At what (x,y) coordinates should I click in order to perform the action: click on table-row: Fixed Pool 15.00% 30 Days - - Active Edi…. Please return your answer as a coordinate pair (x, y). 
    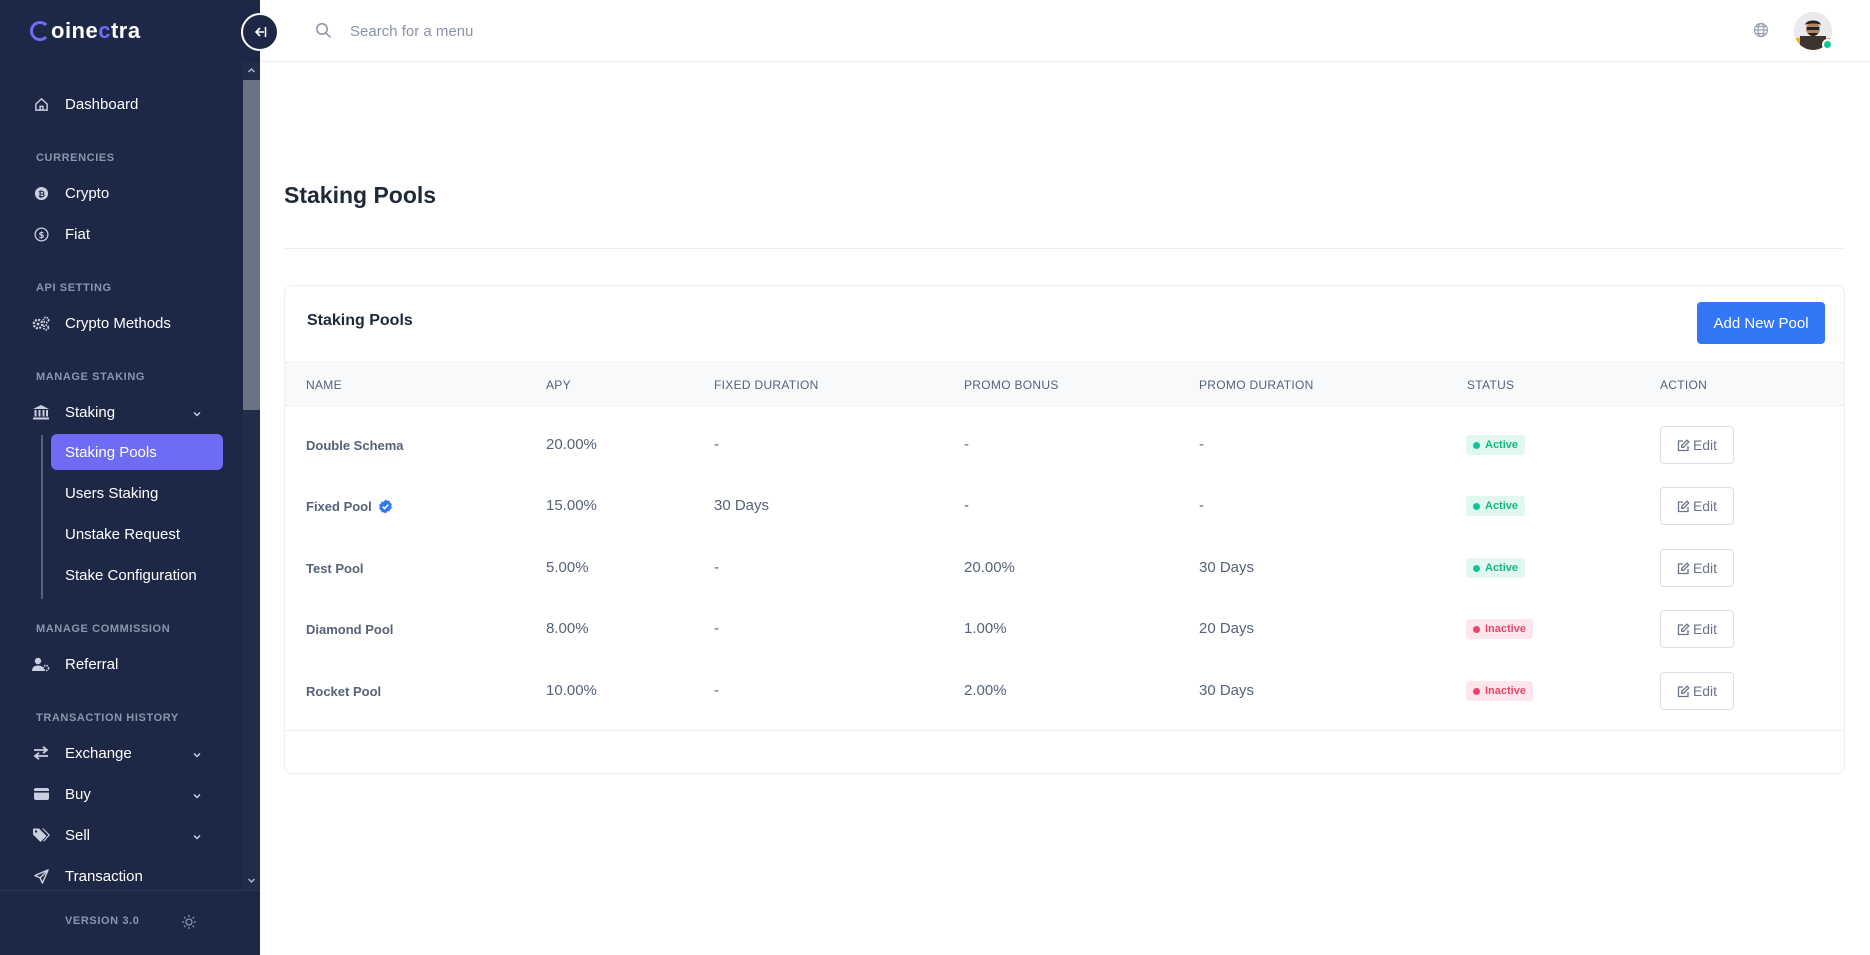
    Looking at the image, I should click on (1064, 506).